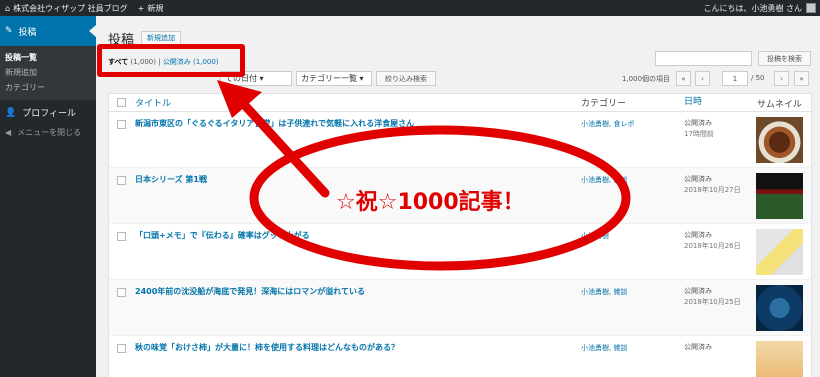 This screenshot has height=377, width=820. I want to click on annotation-text: ☆祝☆1000記事！, so click(430, 202).